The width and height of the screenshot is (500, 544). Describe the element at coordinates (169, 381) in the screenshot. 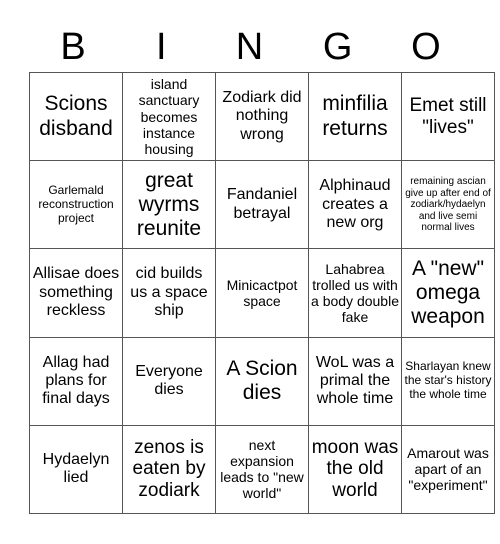

I see `bingo-cell: Everyone dies` at that location.